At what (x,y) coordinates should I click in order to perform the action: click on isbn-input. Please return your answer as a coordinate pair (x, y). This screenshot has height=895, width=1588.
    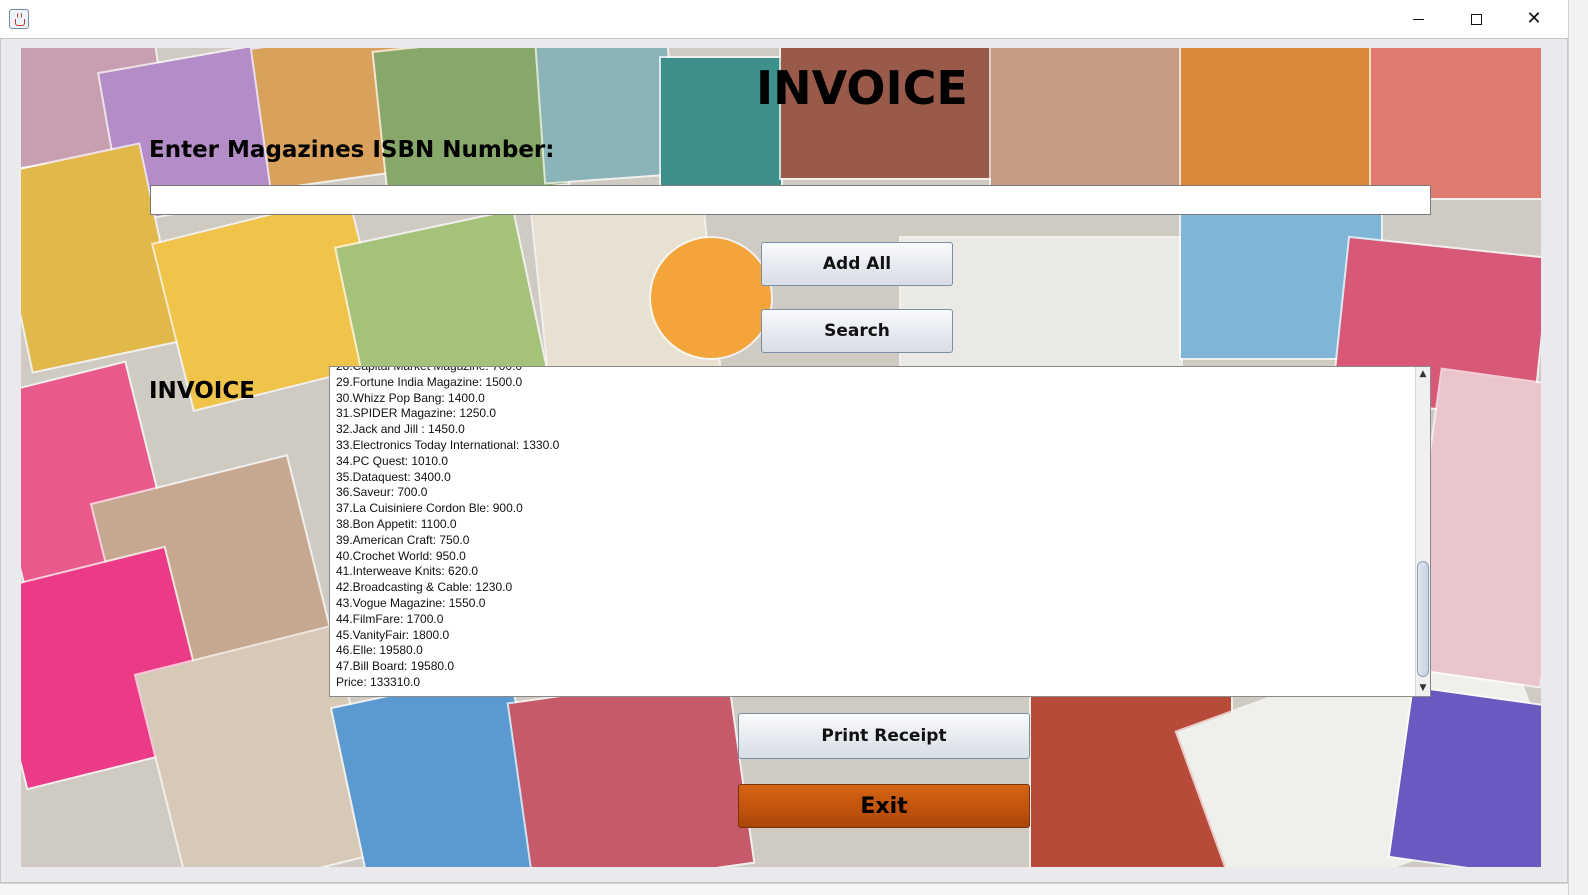
    Looking at the image, I should click on (790, 200).